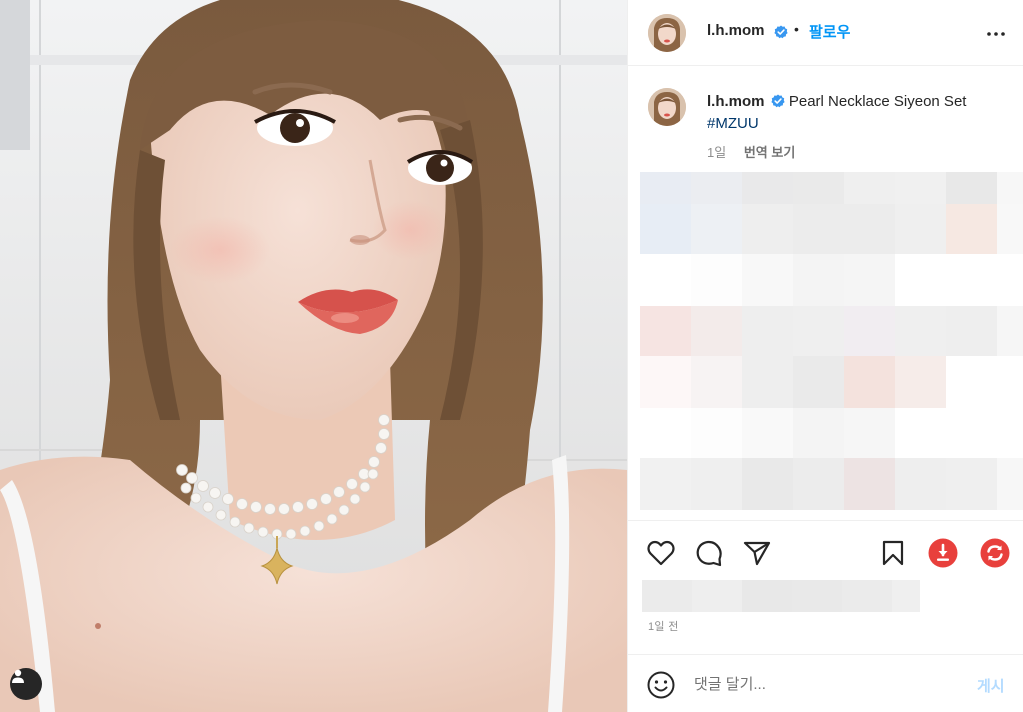  What do you see at coordinates (663, 627) in the screenshot?
I see `post-timestamp: 1일 전` at bounding box center [663, 627].